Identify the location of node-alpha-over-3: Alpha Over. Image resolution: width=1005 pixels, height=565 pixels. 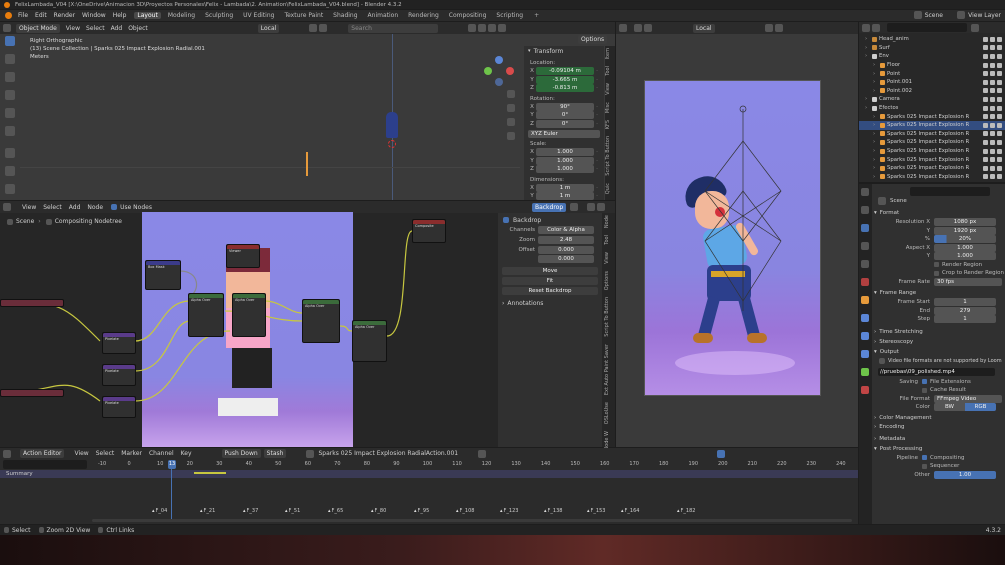
(321, 321).